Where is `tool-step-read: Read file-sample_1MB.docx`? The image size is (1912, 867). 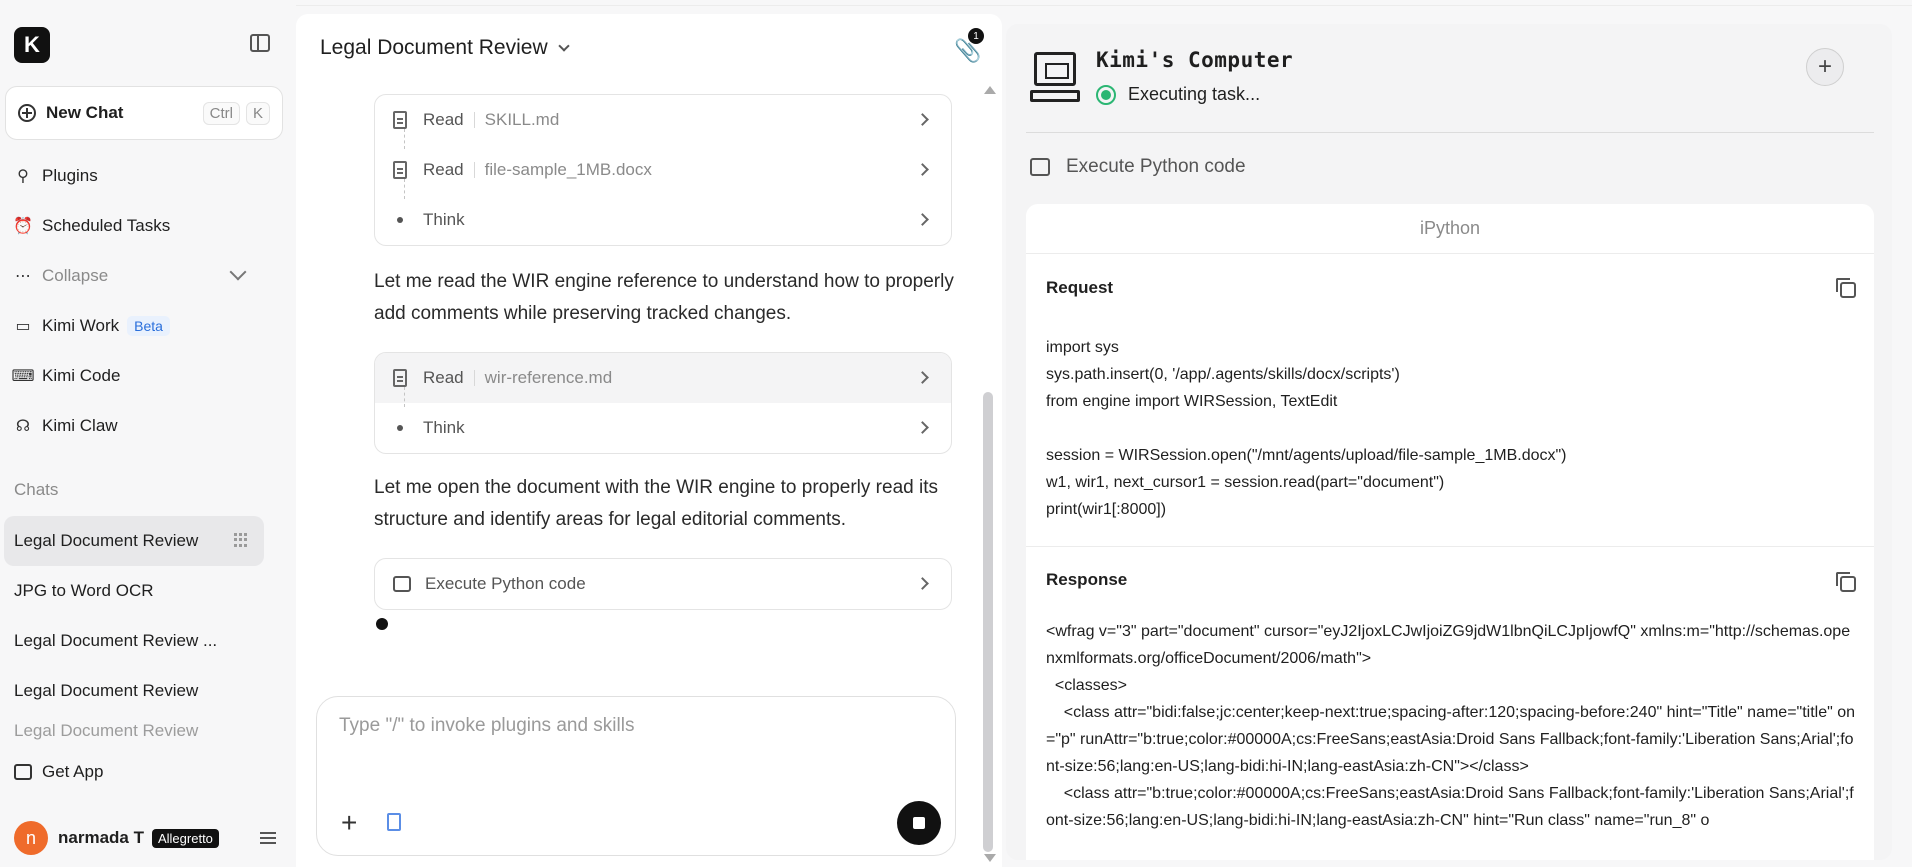
tool-step-read: Read file-sample_1MB.docx is located at coordinates (663, 170).